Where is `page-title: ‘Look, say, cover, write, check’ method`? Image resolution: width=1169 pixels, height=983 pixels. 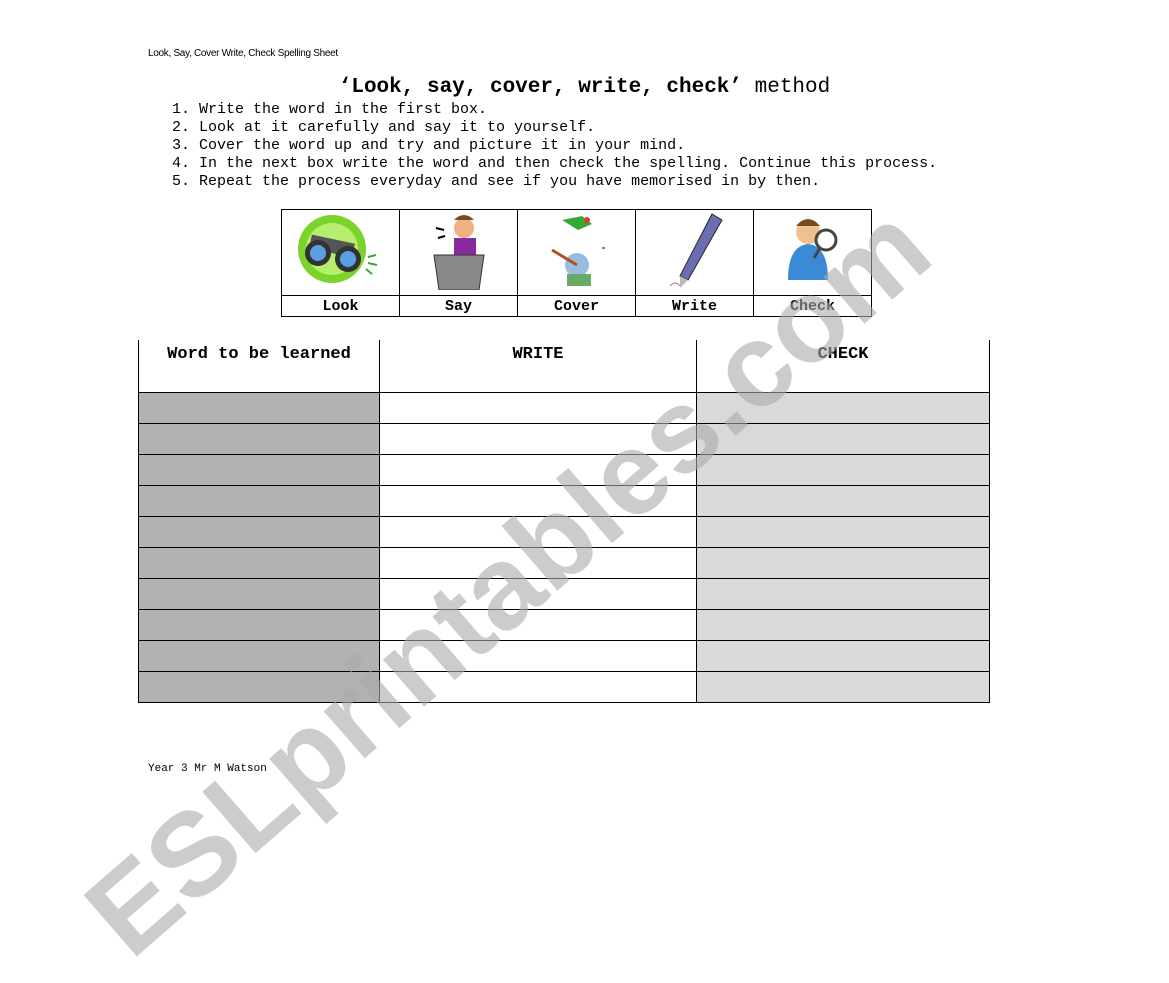 page-title: ‘Look, say, cover, write, check’ method is located at coordinates (584, 87).